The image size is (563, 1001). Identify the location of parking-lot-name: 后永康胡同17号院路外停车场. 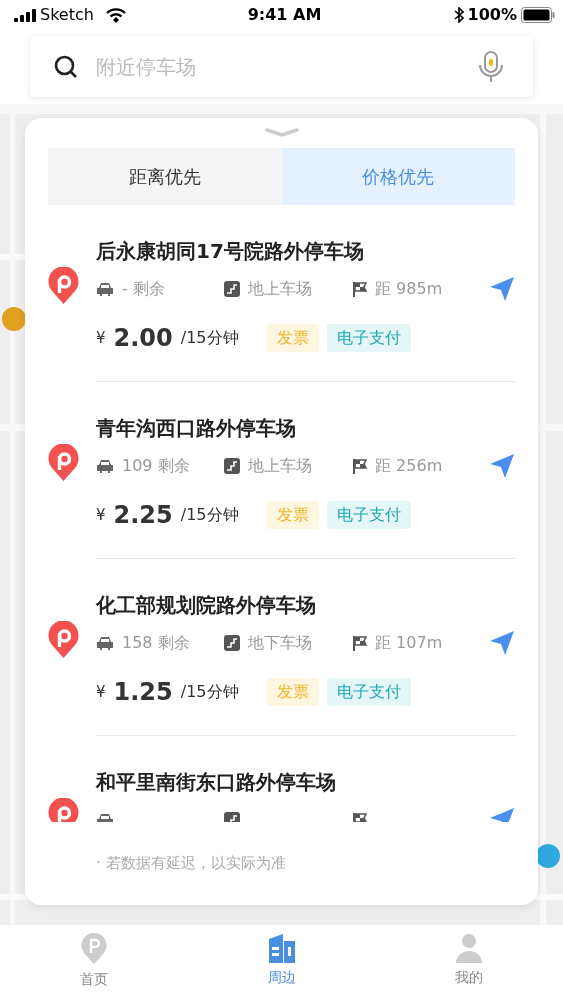
(305, 251).